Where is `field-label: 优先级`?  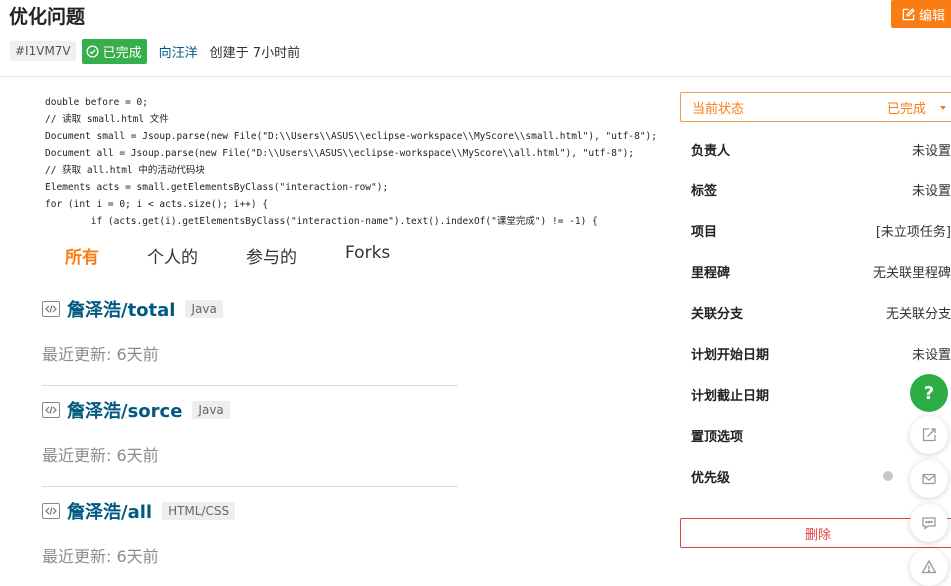 field-label: 优先级 is located at coordinates (711, 478).